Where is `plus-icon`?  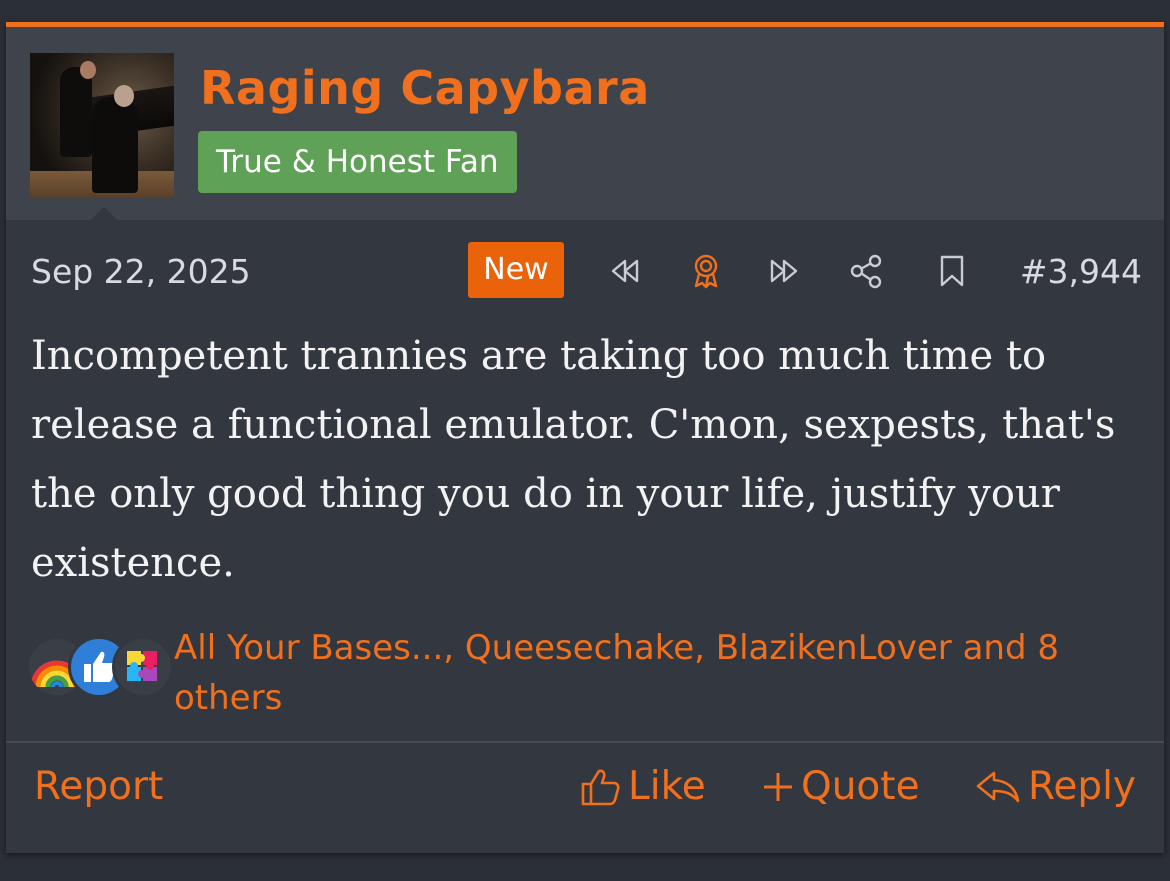
plus-icon is located at coordinates (778, 786).